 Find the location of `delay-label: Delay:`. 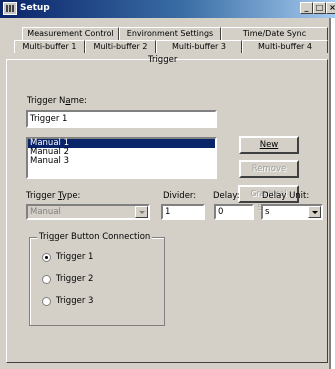

delay-label: Delay: is located at coordinates (226, 196).